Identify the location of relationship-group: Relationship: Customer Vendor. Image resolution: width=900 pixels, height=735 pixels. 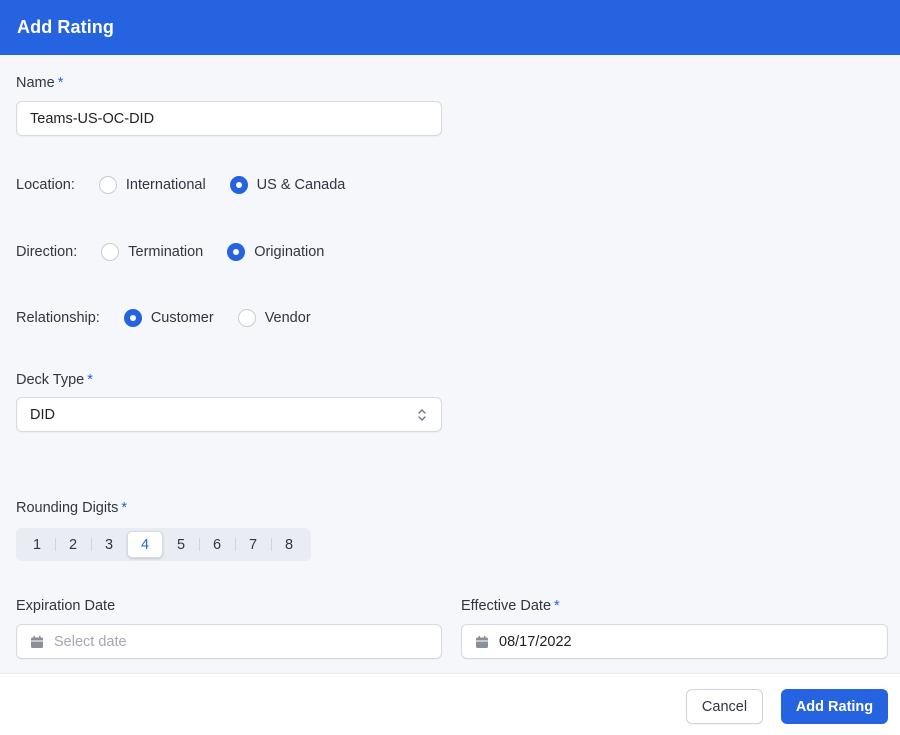
(175, 318).